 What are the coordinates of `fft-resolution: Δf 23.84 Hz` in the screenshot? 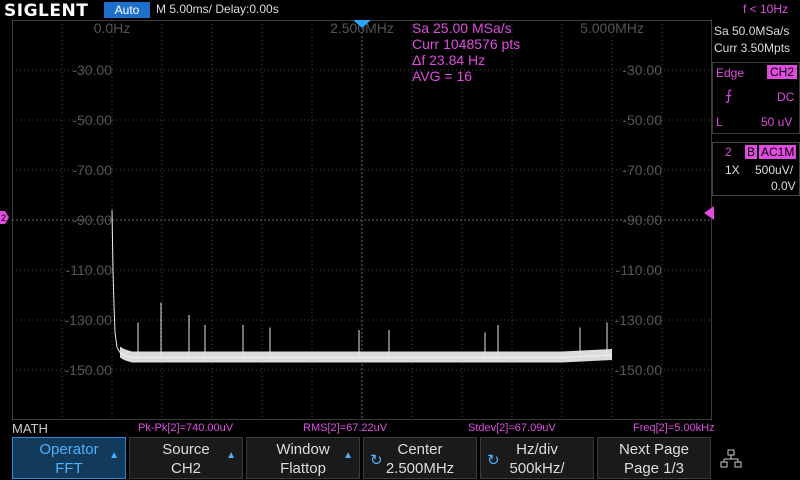 It's located at (448, 60).